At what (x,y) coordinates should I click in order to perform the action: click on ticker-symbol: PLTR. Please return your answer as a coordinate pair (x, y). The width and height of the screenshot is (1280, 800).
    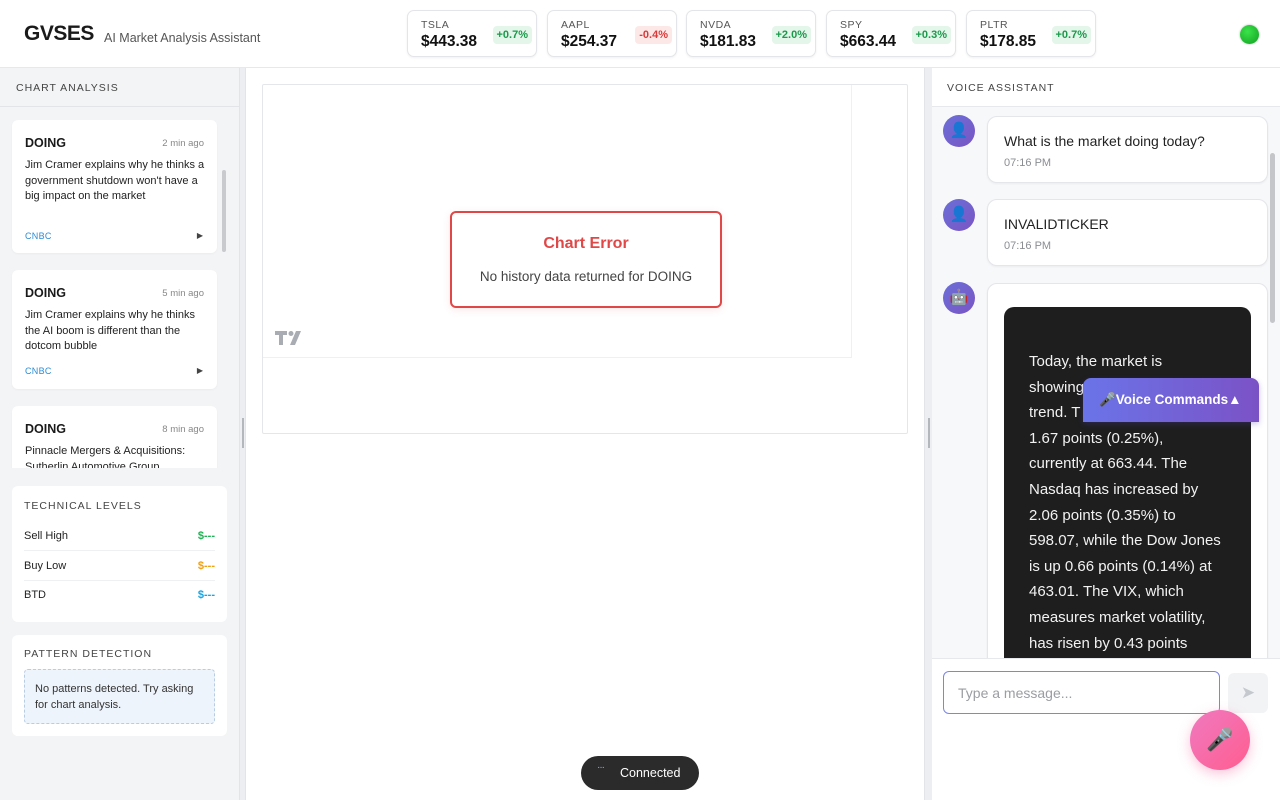
    Looking at the image, I should click on (994, 25).